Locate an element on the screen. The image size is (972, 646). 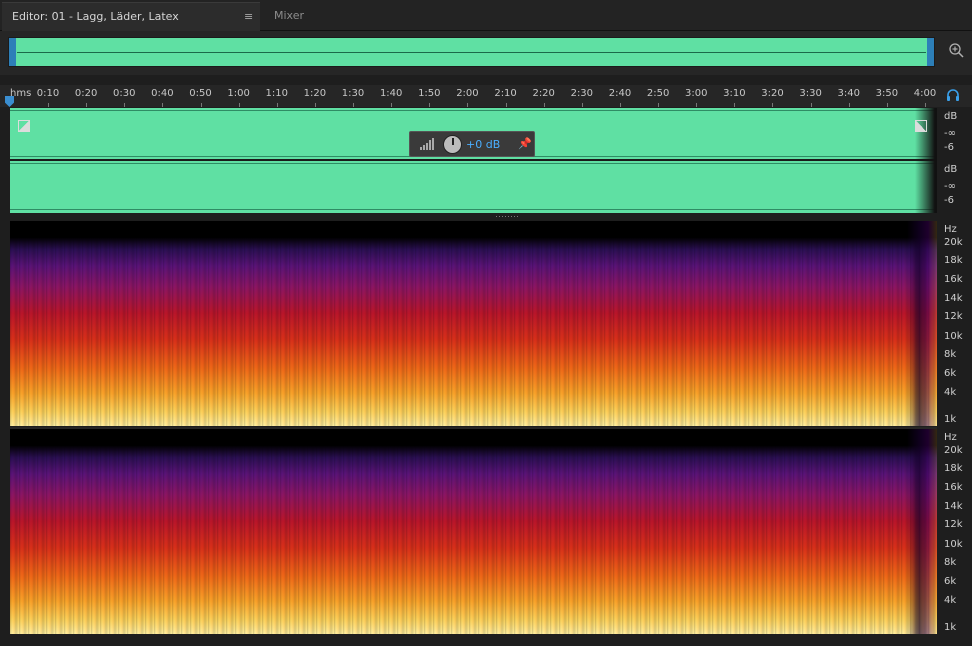
waveform-ch2-top-edge is located at coordinates (473, 163).